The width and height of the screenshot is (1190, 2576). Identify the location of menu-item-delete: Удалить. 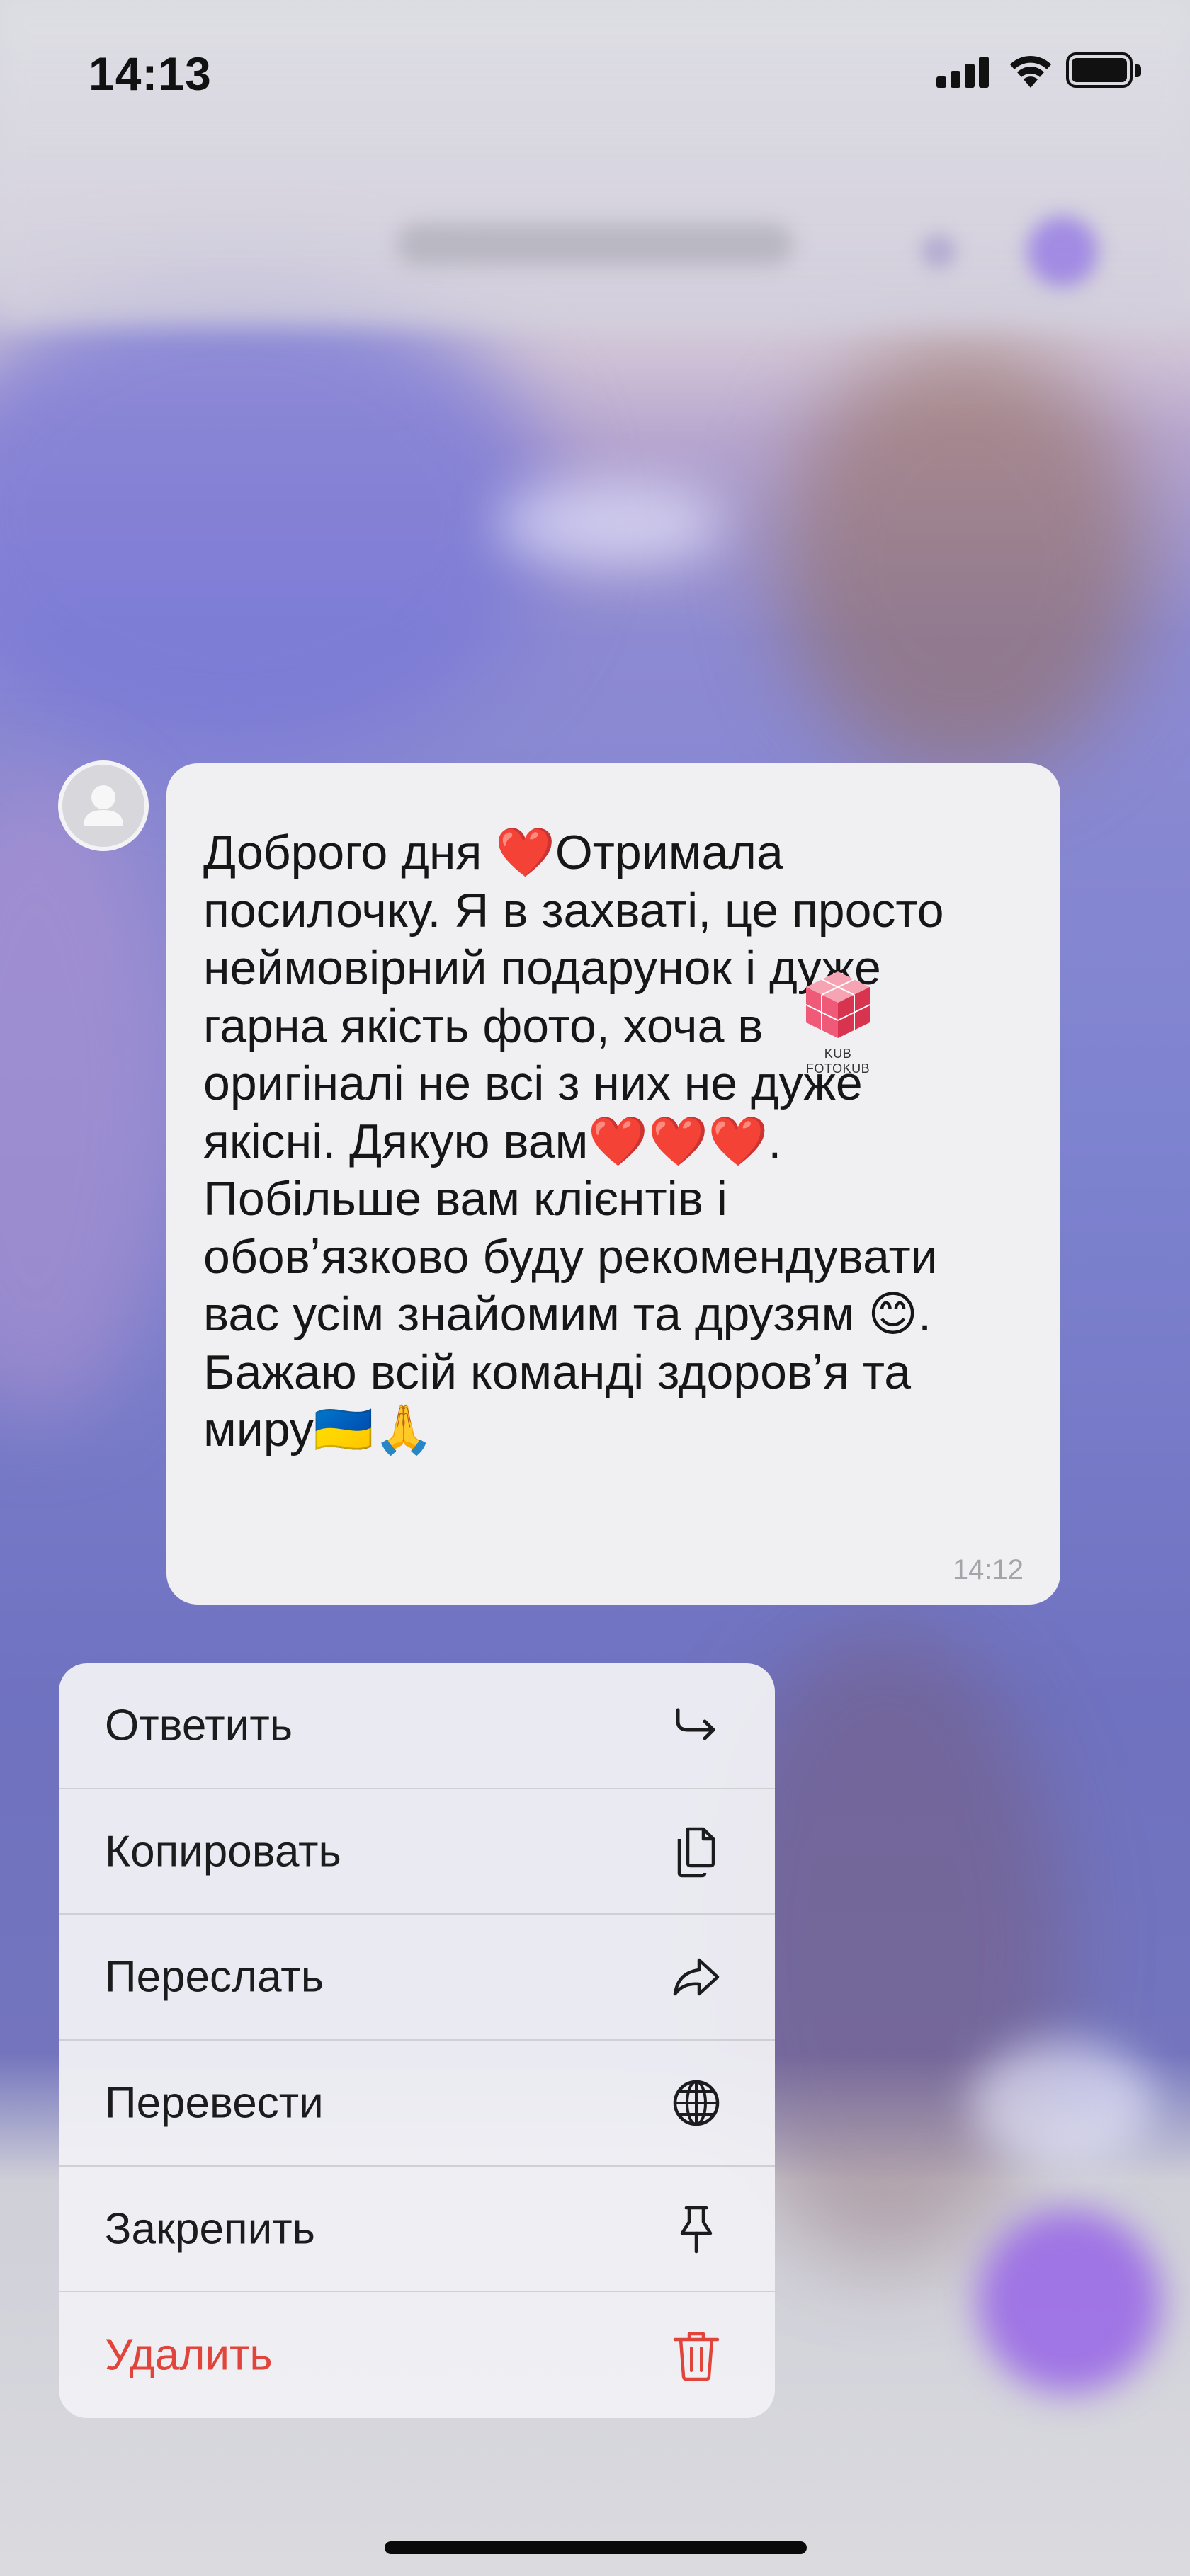
(417, 2355).